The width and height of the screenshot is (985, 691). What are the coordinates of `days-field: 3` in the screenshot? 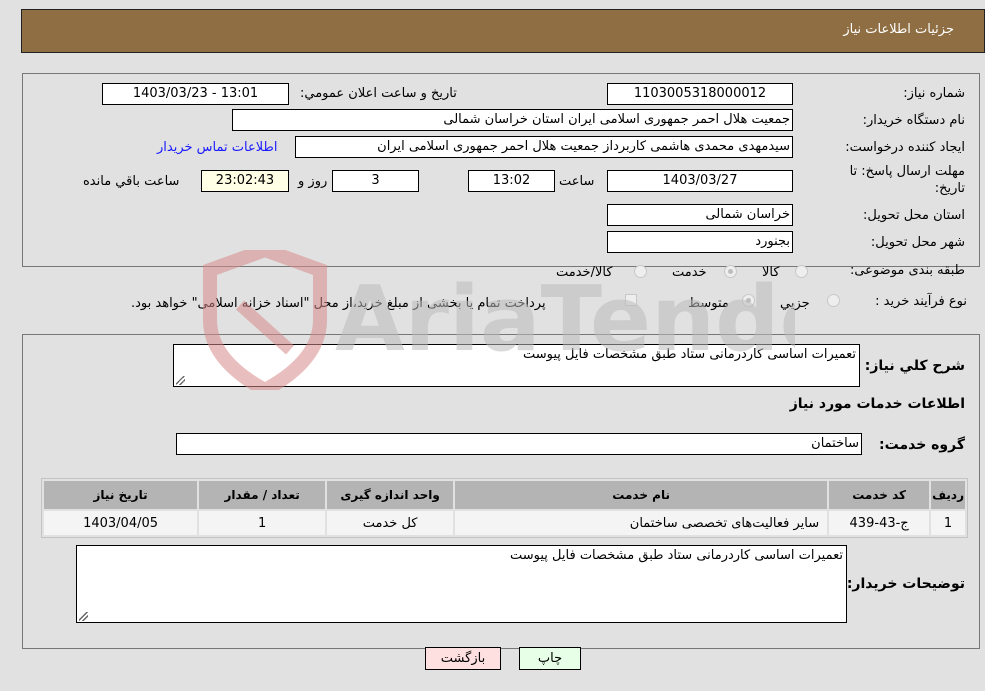 It's located at (375, 181).